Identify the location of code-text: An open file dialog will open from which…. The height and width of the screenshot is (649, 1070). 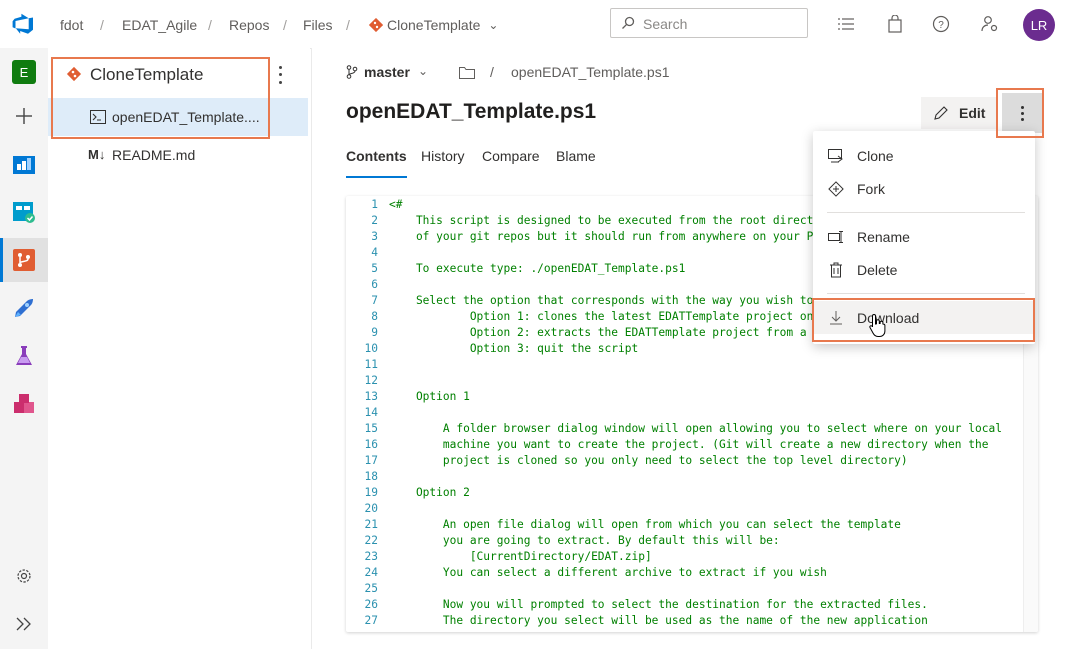
(645, 524).